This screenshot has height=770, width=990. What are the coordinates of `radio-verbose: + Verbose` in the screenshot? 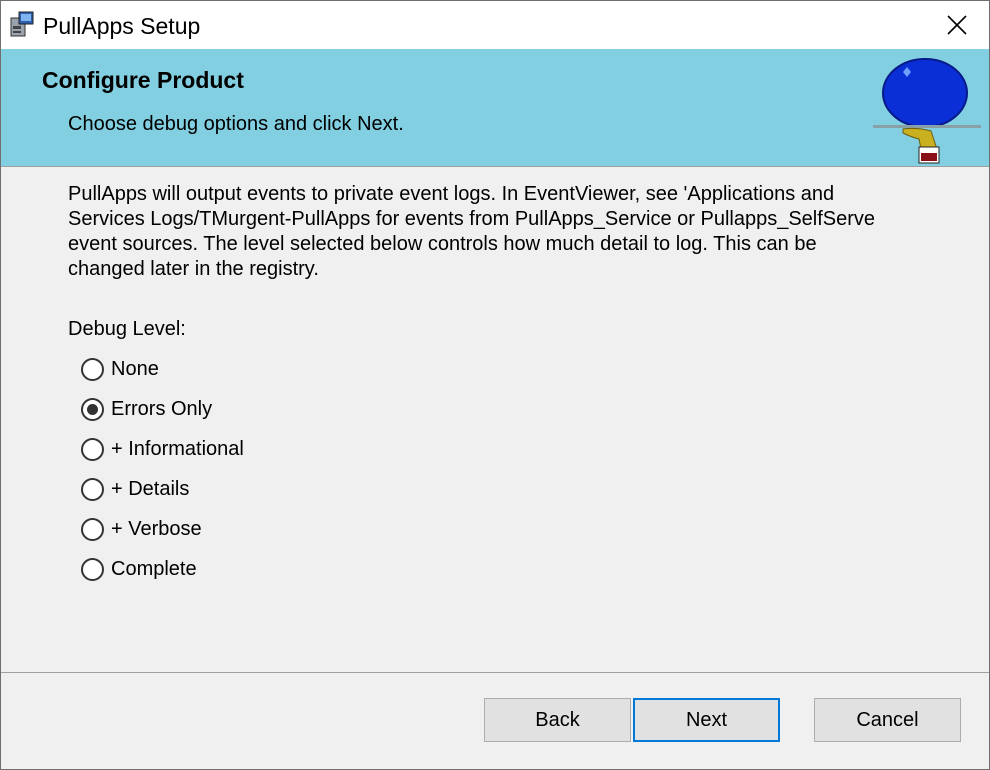 It's located at (141, 529).